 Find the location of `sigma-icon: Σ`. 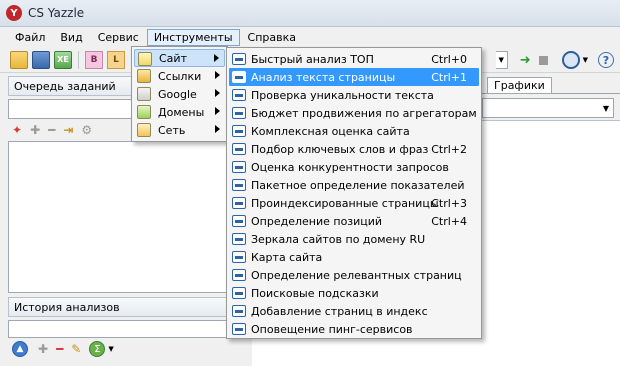

sigma-icon: Σ is located at coordinates (97, 349).